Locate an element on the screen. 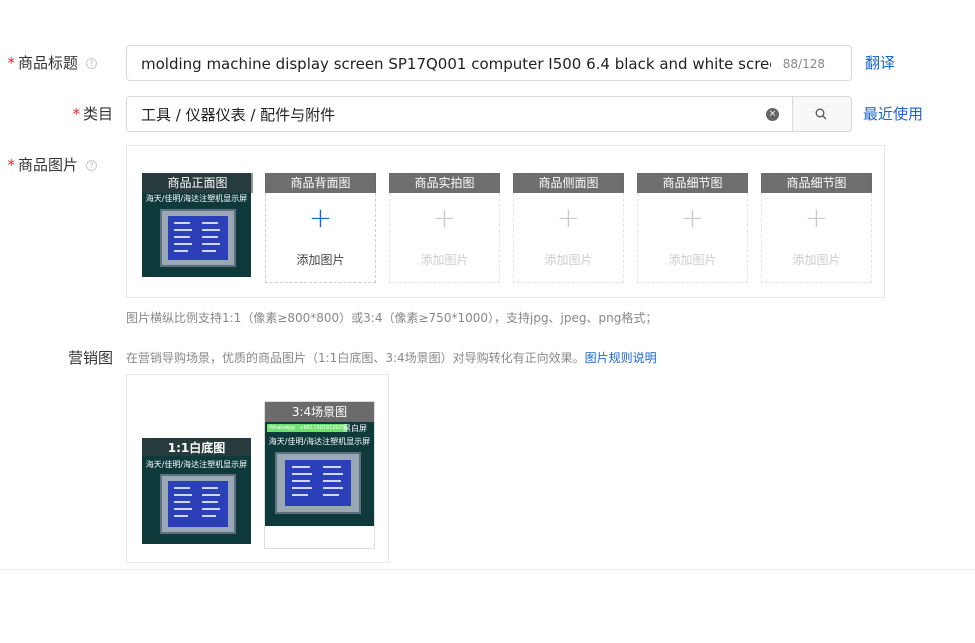  image-slot-back: 商品背面图 + 添加图片 is located at coordinates (320, 228).